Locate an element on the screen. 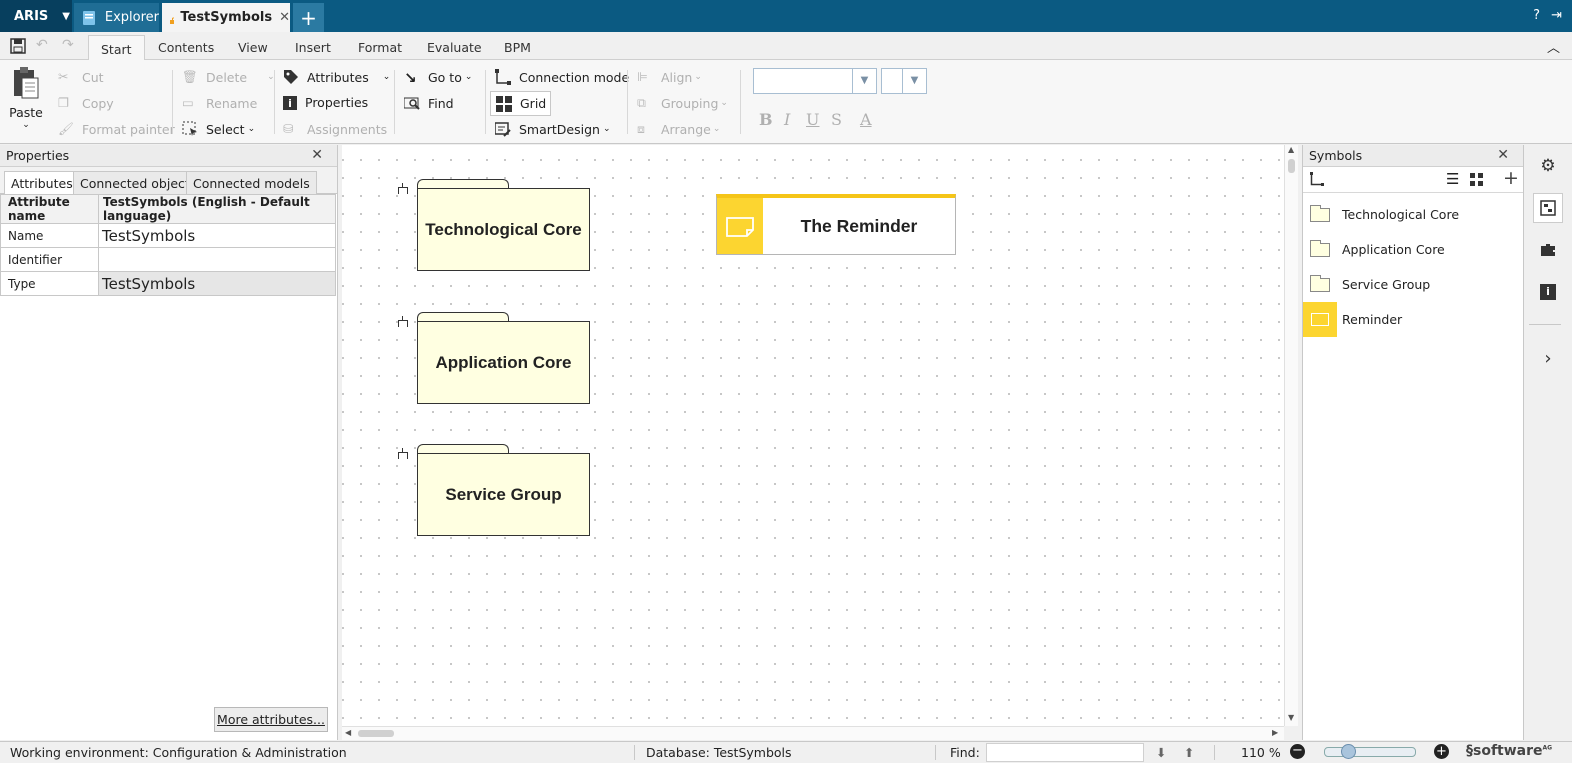 The image size is (1572, 763). status-divider is located at coordinates (935, 752).